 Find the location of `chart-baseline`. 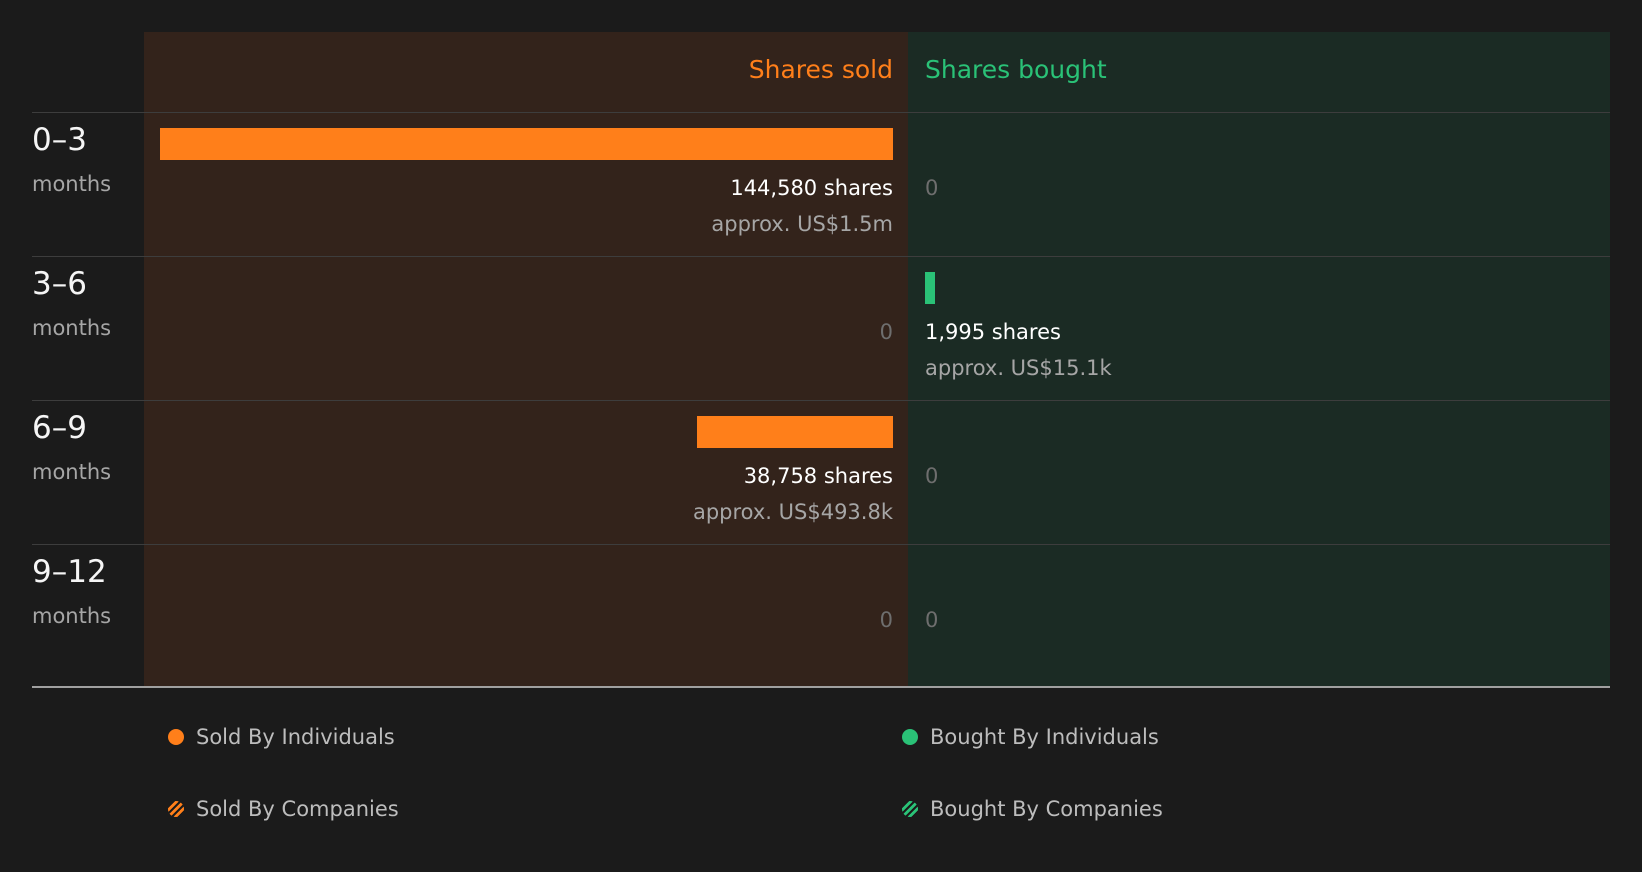

chart-baseline is located at coordinates (821, 687).